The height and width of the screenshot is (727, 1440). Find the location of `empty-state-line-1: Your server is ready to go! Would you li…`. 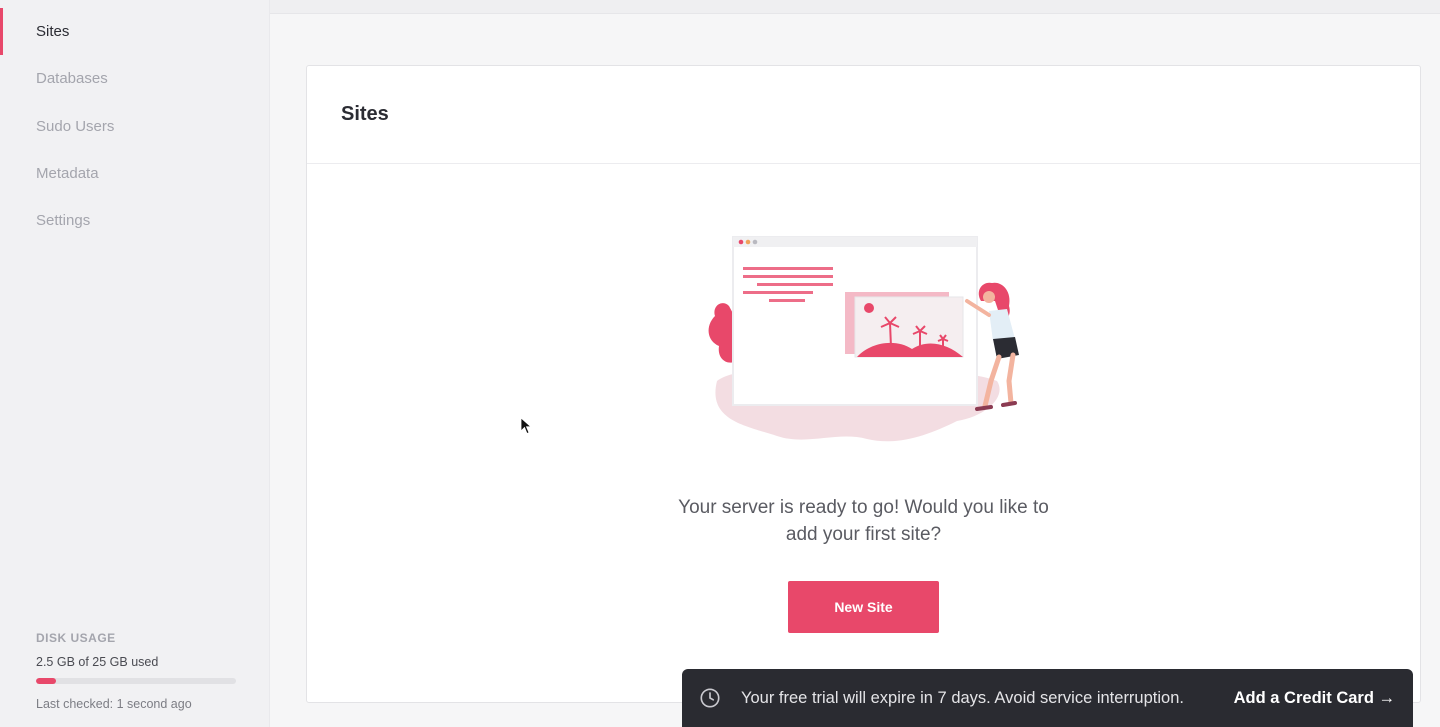

empty-state-line-1: Your server is ready to go! Would you li… is located at coordinates (863, 507).